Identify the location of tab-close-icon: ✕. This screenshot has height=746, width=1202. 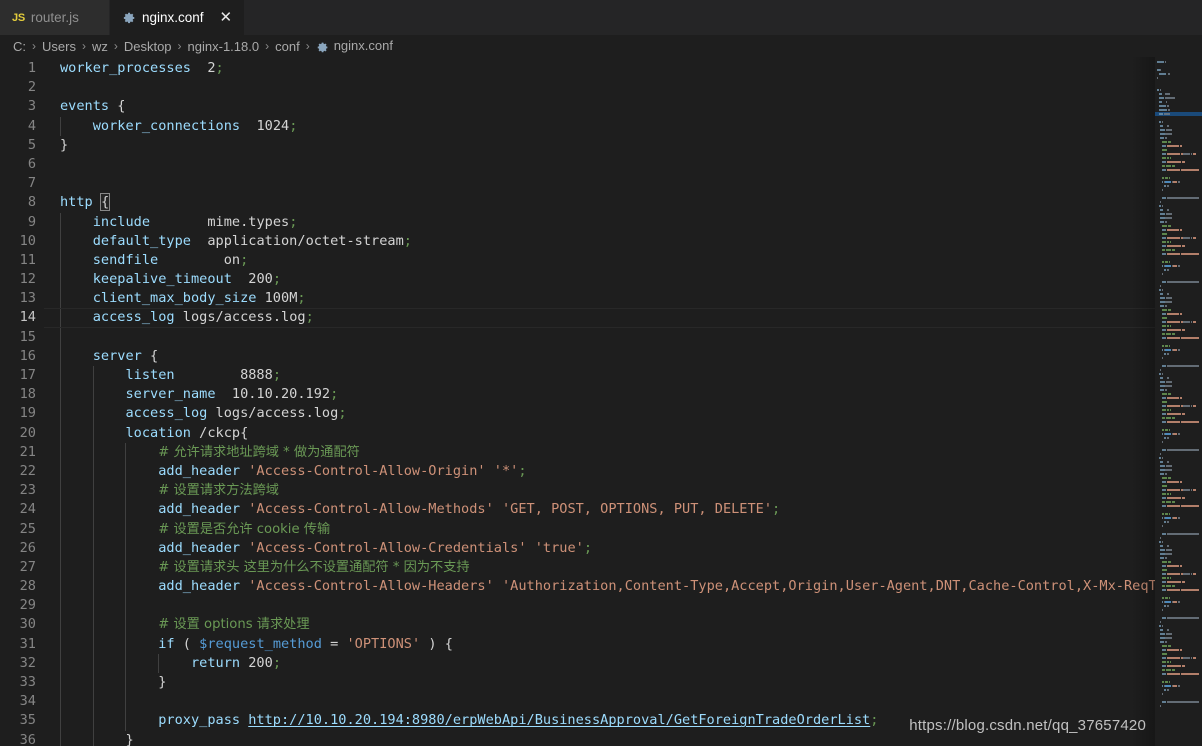
(226, 17).